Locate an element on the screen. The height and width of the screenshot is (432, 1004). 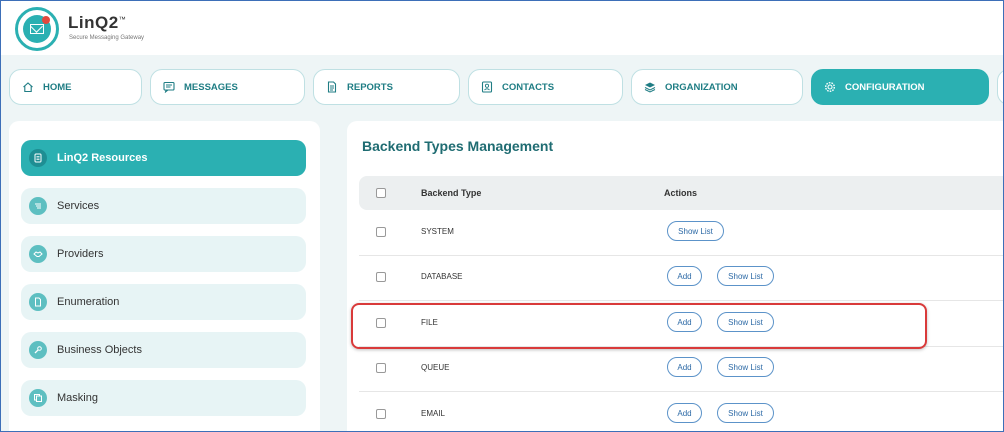
nav-messages: MESSAGES is located at coordinates (227, 87).